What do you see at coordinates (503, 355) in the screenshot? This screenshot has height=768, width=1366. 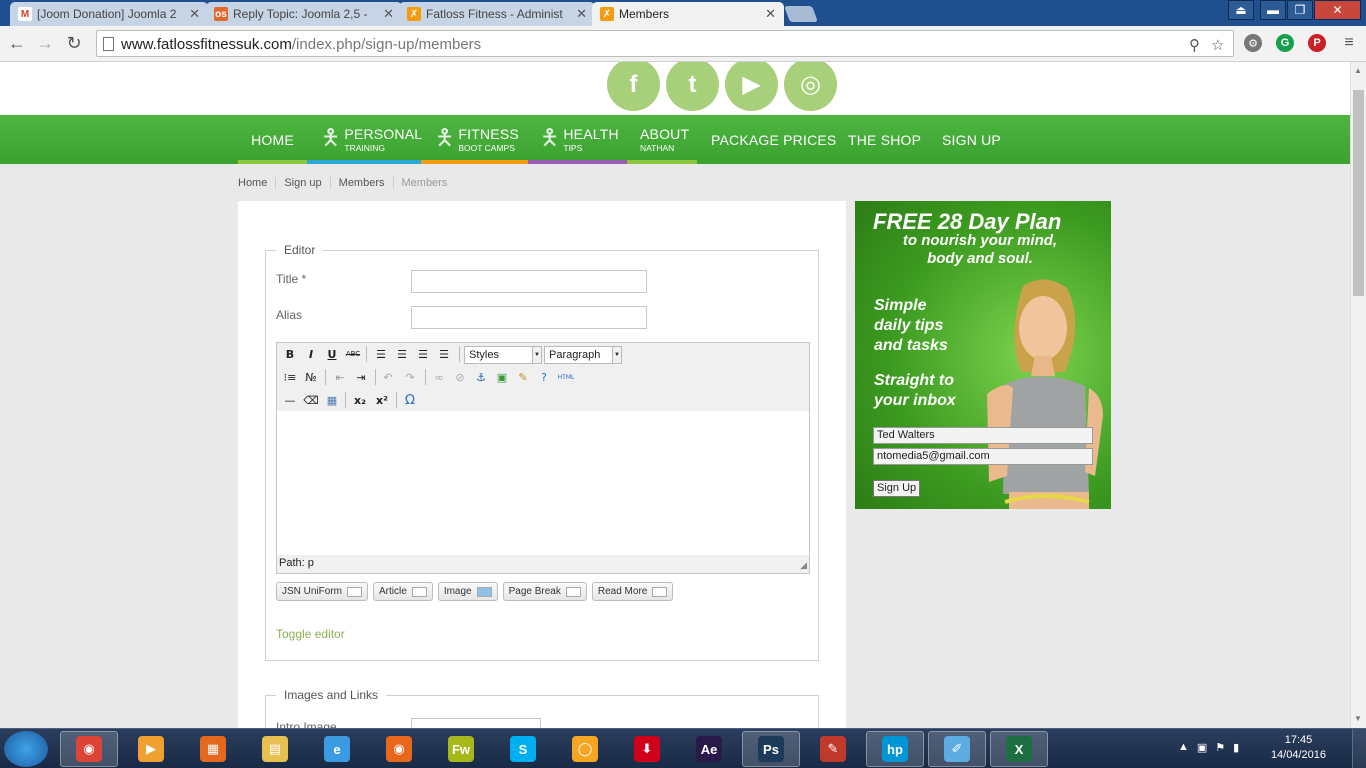 I see `styles-select: Styles ▼` at bounding box center [503, 355].